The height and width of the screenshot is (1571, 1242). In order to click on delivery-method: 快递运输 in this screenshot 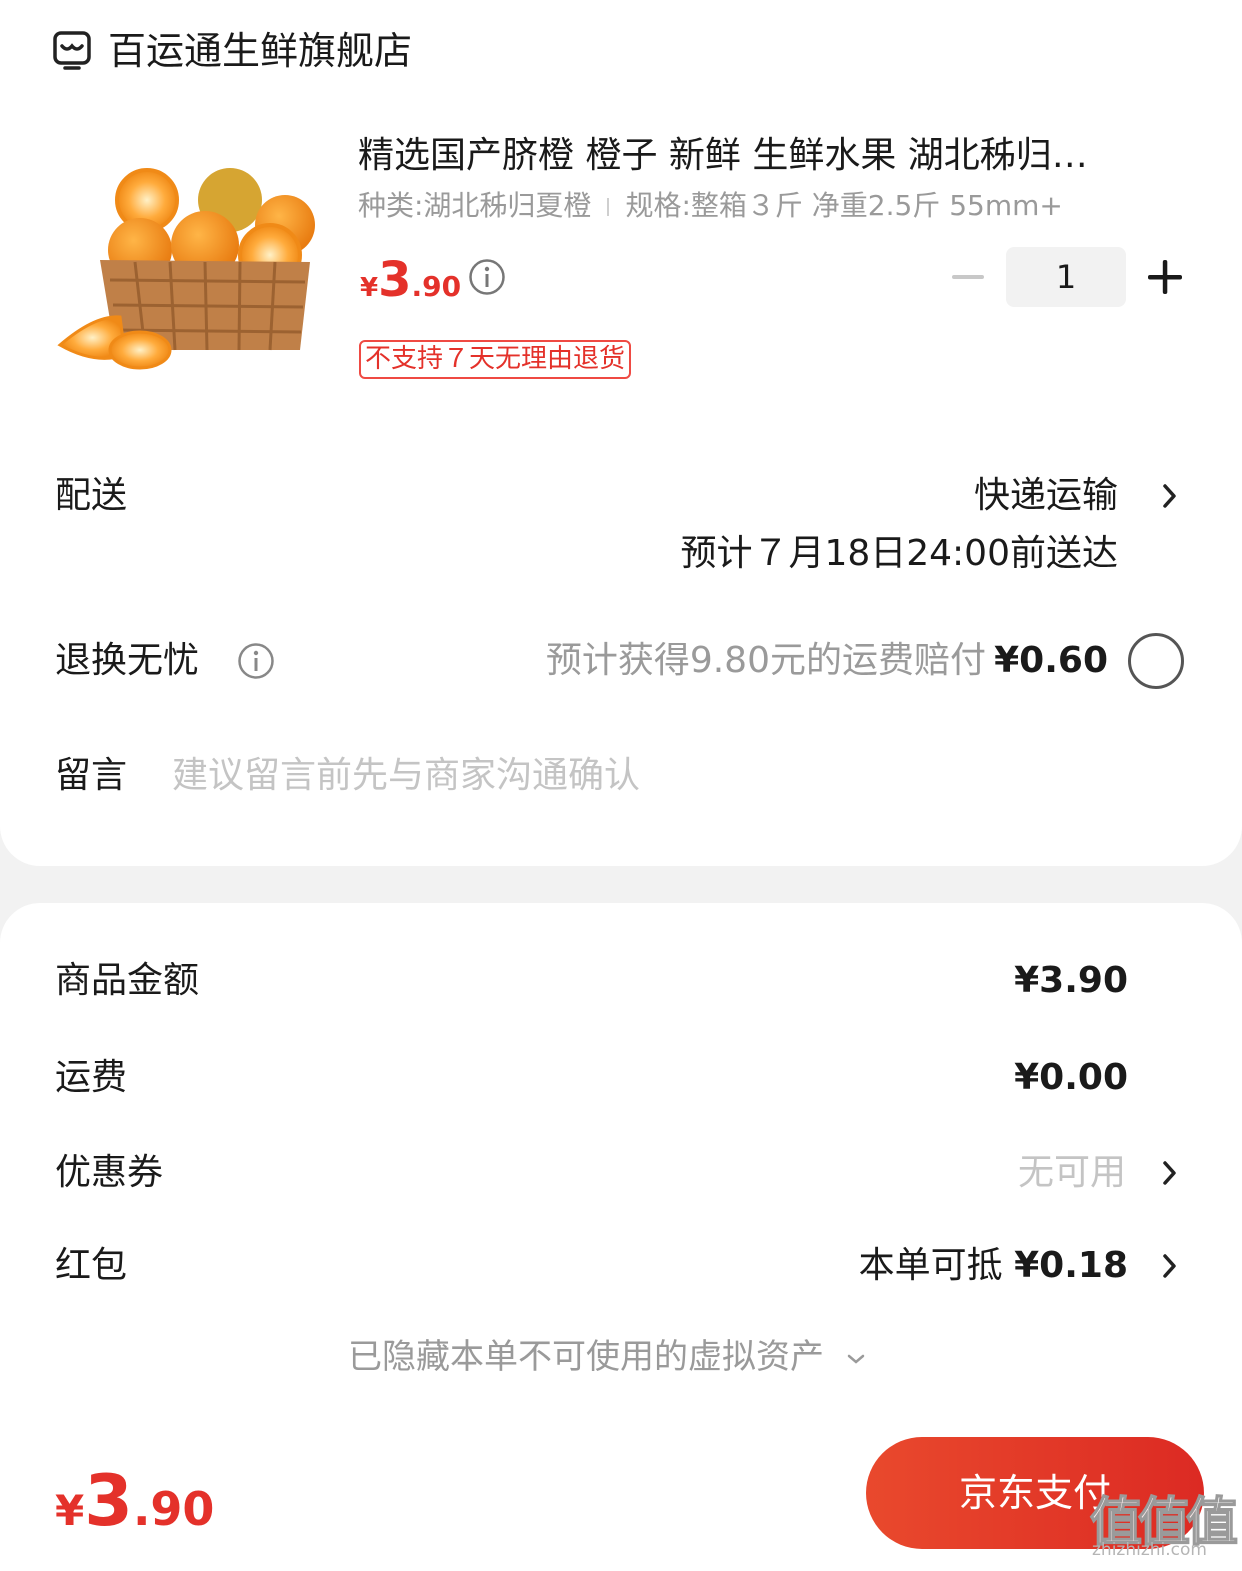, I will do `click(1046, 496)`.